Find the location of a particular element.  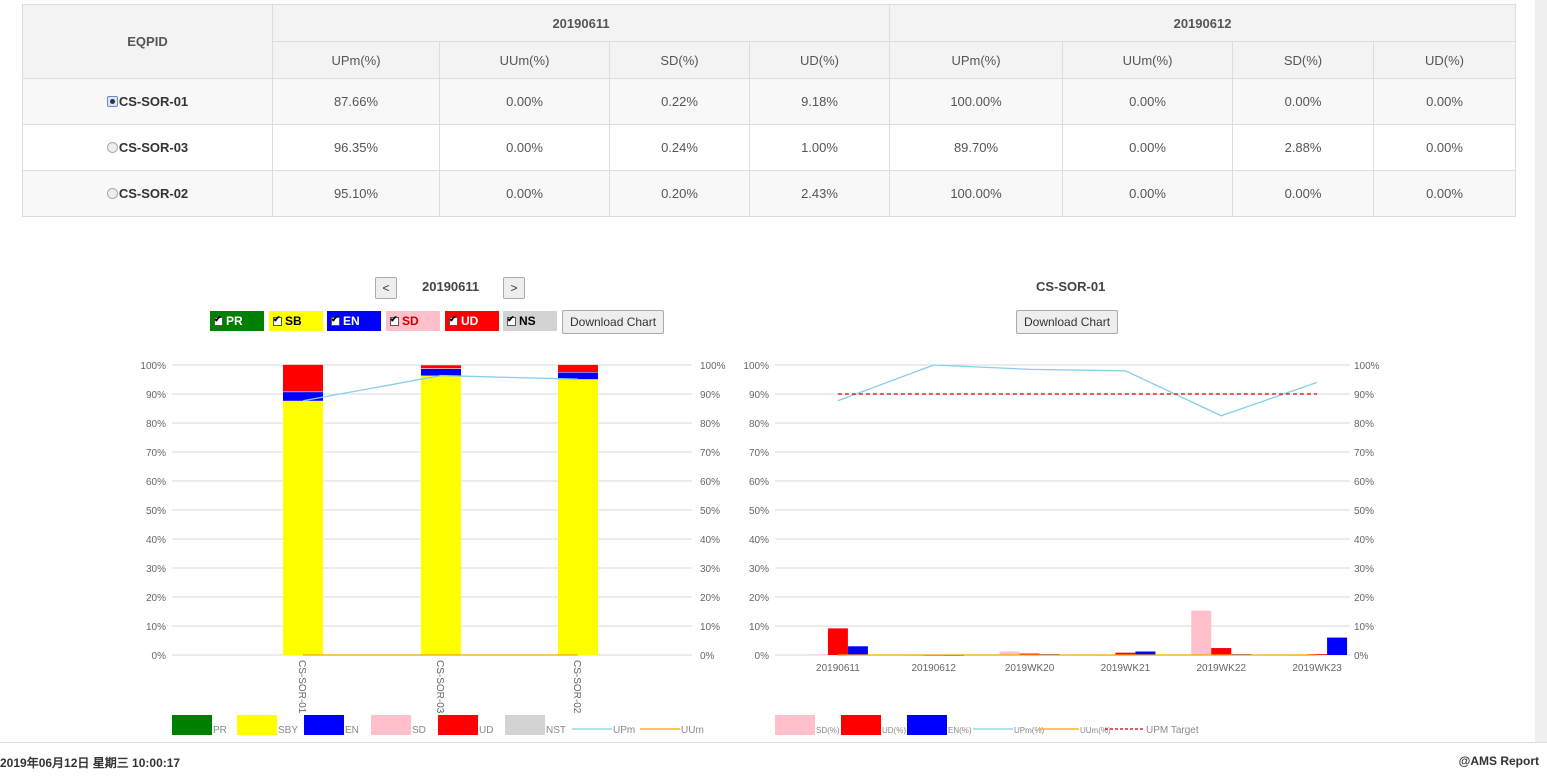

table-cell: 96.35% is located at coordinates (356, 147).